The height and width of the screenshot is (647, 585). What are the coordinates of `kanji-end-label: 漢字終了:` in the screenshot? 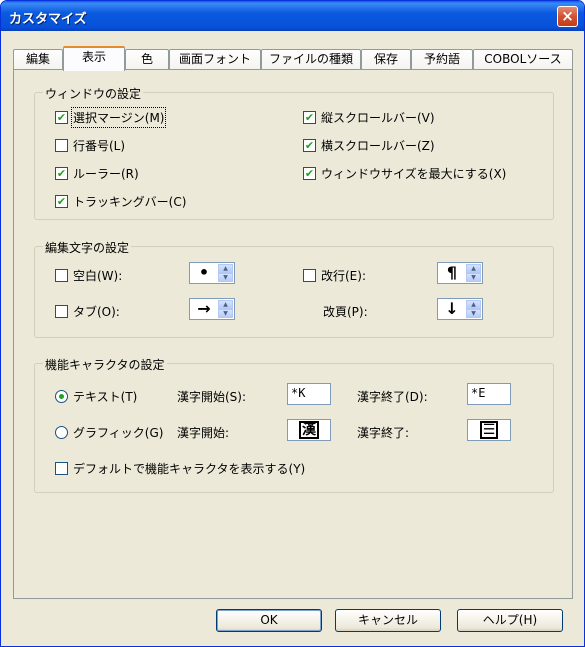 It's located at (383, 433).